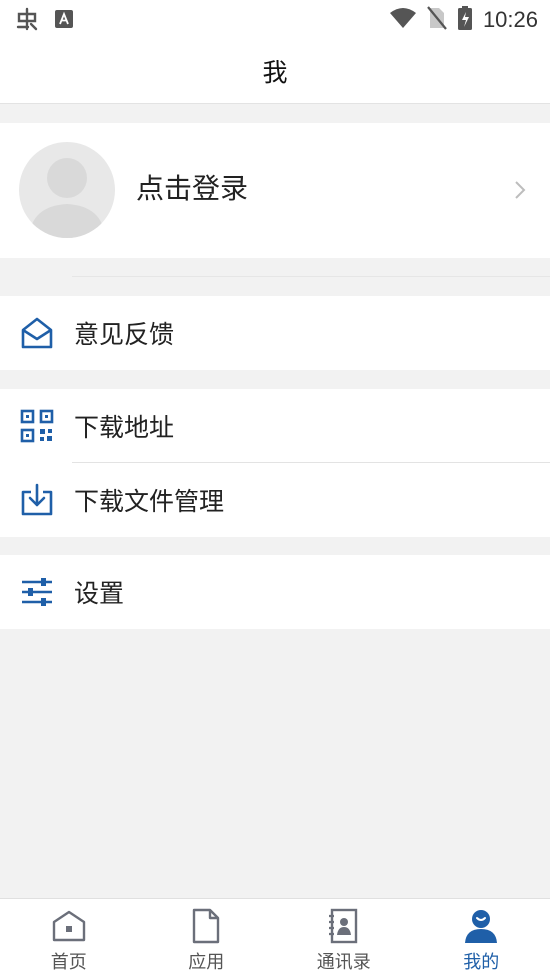 The height and width of the screenshot is (979, 550). What do you see at coordinates (27, 21) in the screenshot?
I see `bug-app-icon` at bounding box center [27, 21].